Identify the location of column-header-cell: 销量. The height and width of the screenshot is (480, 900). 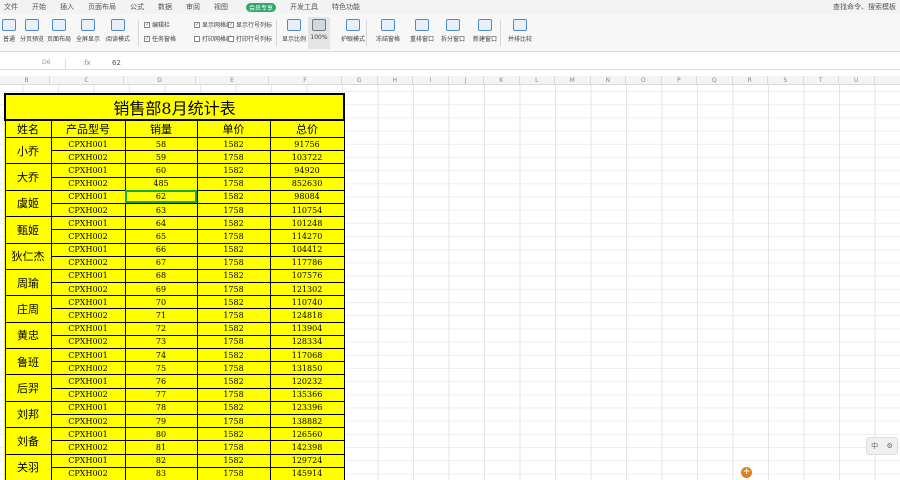
(161, 128).